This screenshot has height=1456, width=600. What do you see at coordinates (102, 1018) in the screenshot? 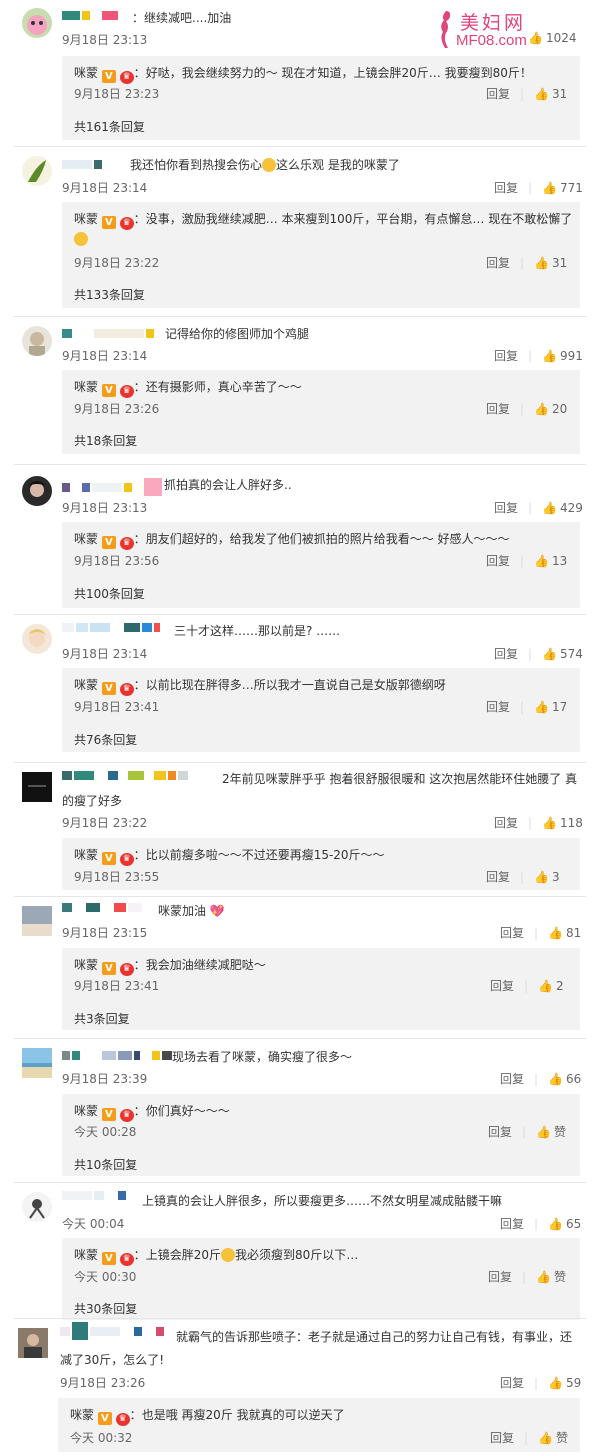
I see `more-replies-link: 共3条回复` at bounding box center [102, 1018].